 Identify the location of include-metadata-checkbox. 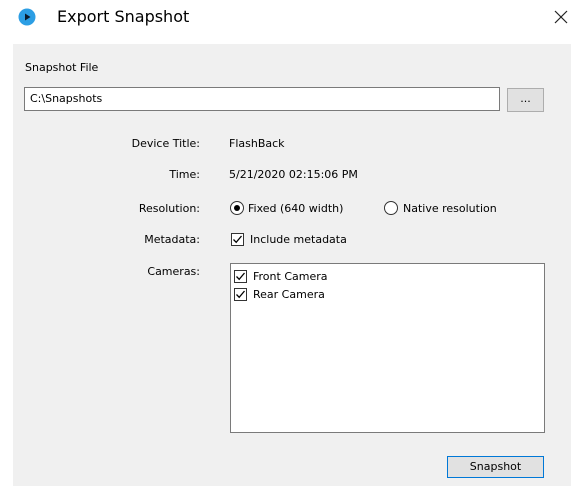
(237, 239).